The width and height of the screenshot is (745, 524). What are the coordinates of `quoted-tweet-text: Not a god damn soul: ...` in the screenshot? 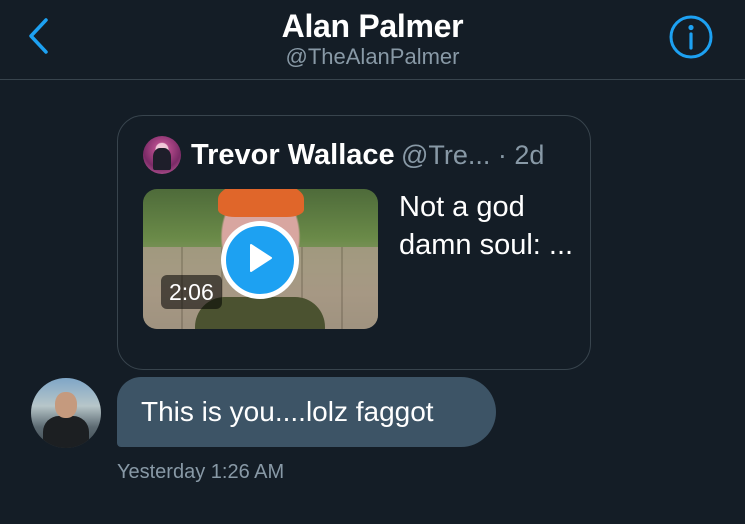 It's located at (486, 226).